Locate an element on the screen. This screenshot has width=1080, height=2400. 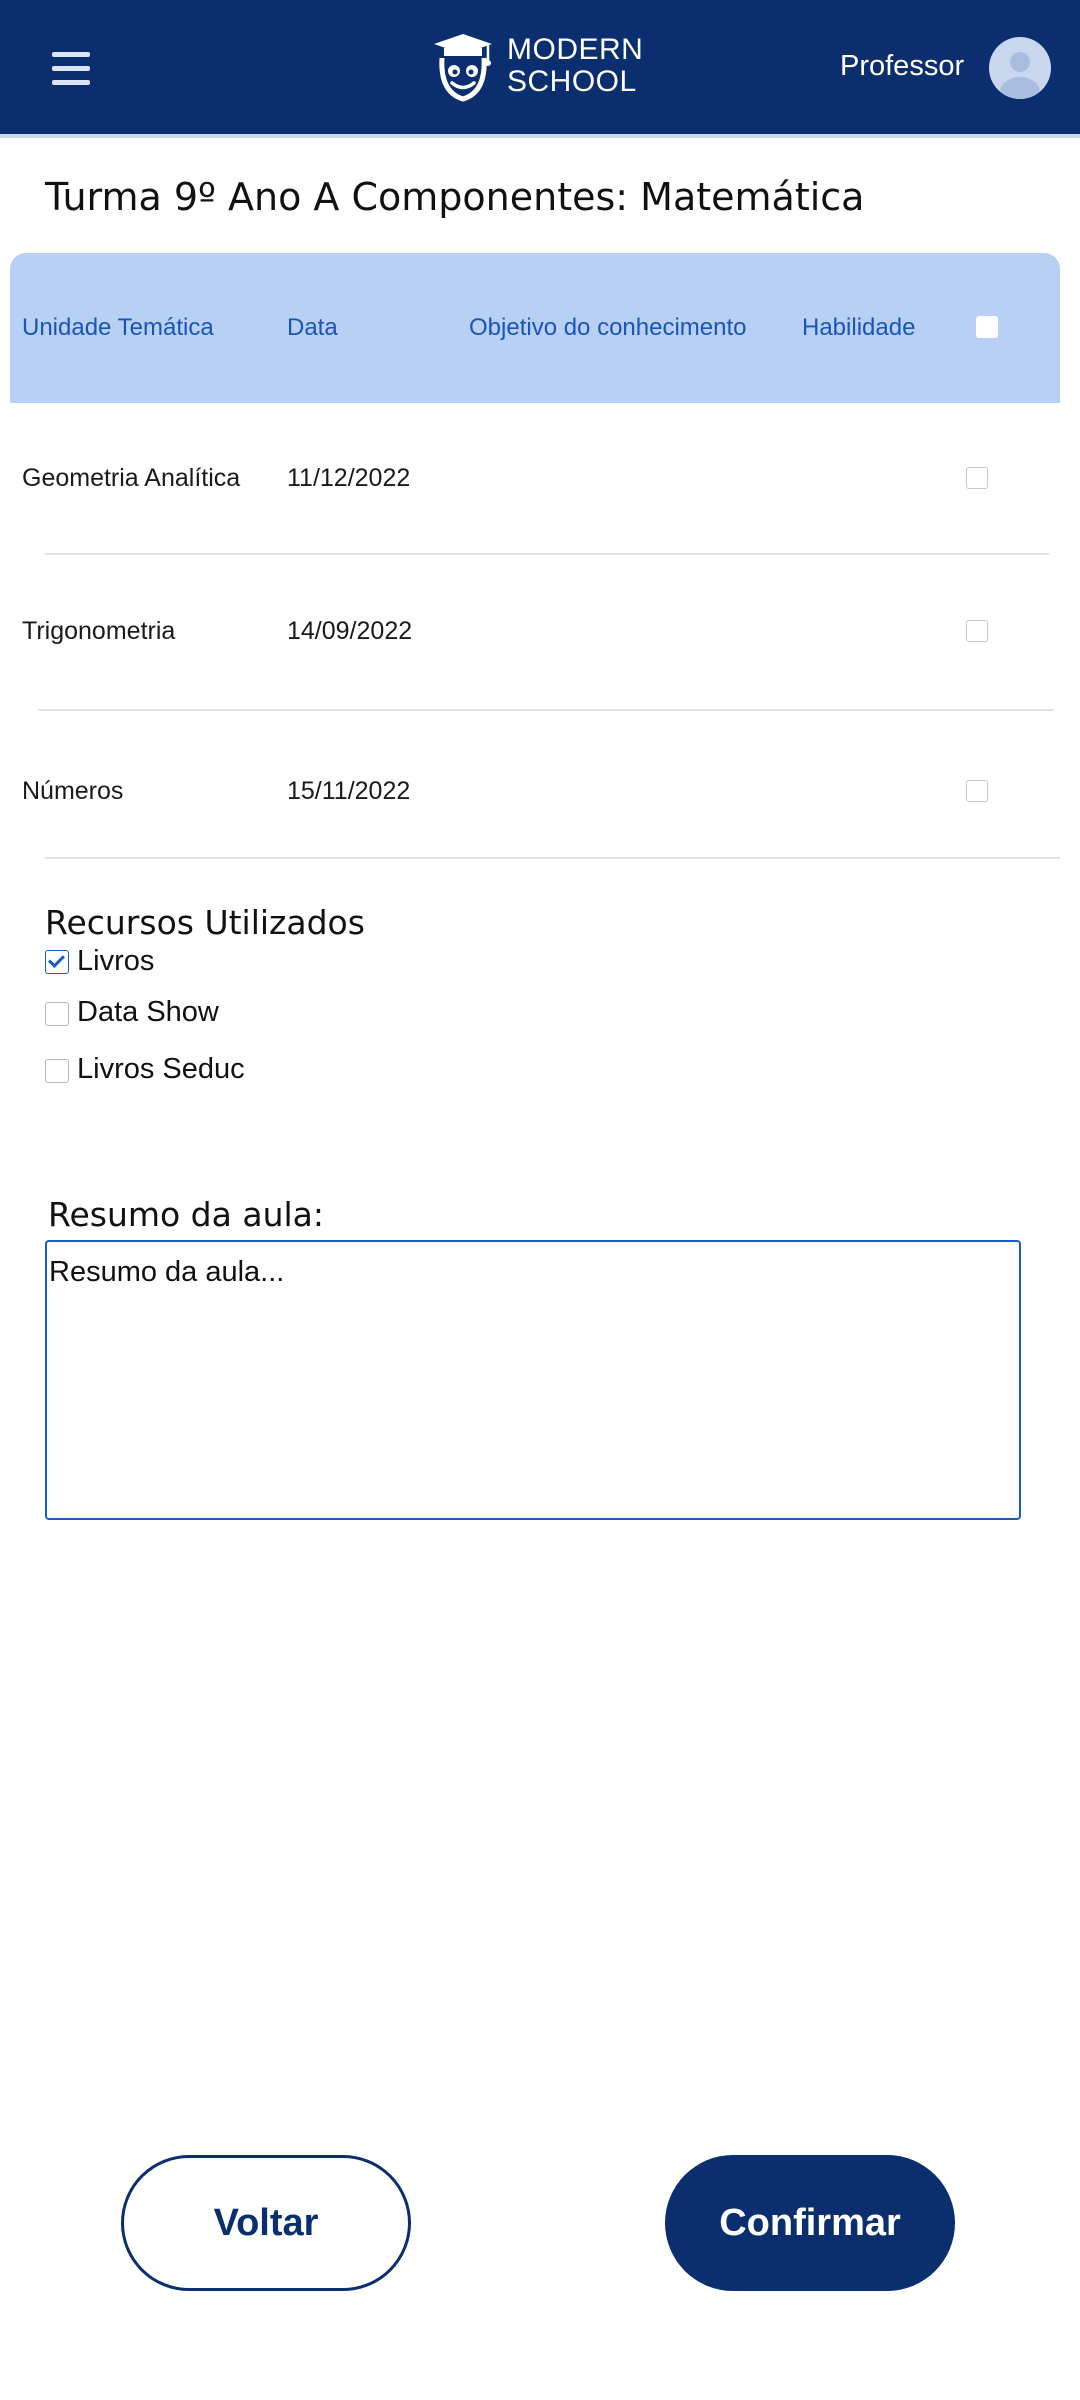
table-cell-unidade: Números is located at coordinates (73, 791).